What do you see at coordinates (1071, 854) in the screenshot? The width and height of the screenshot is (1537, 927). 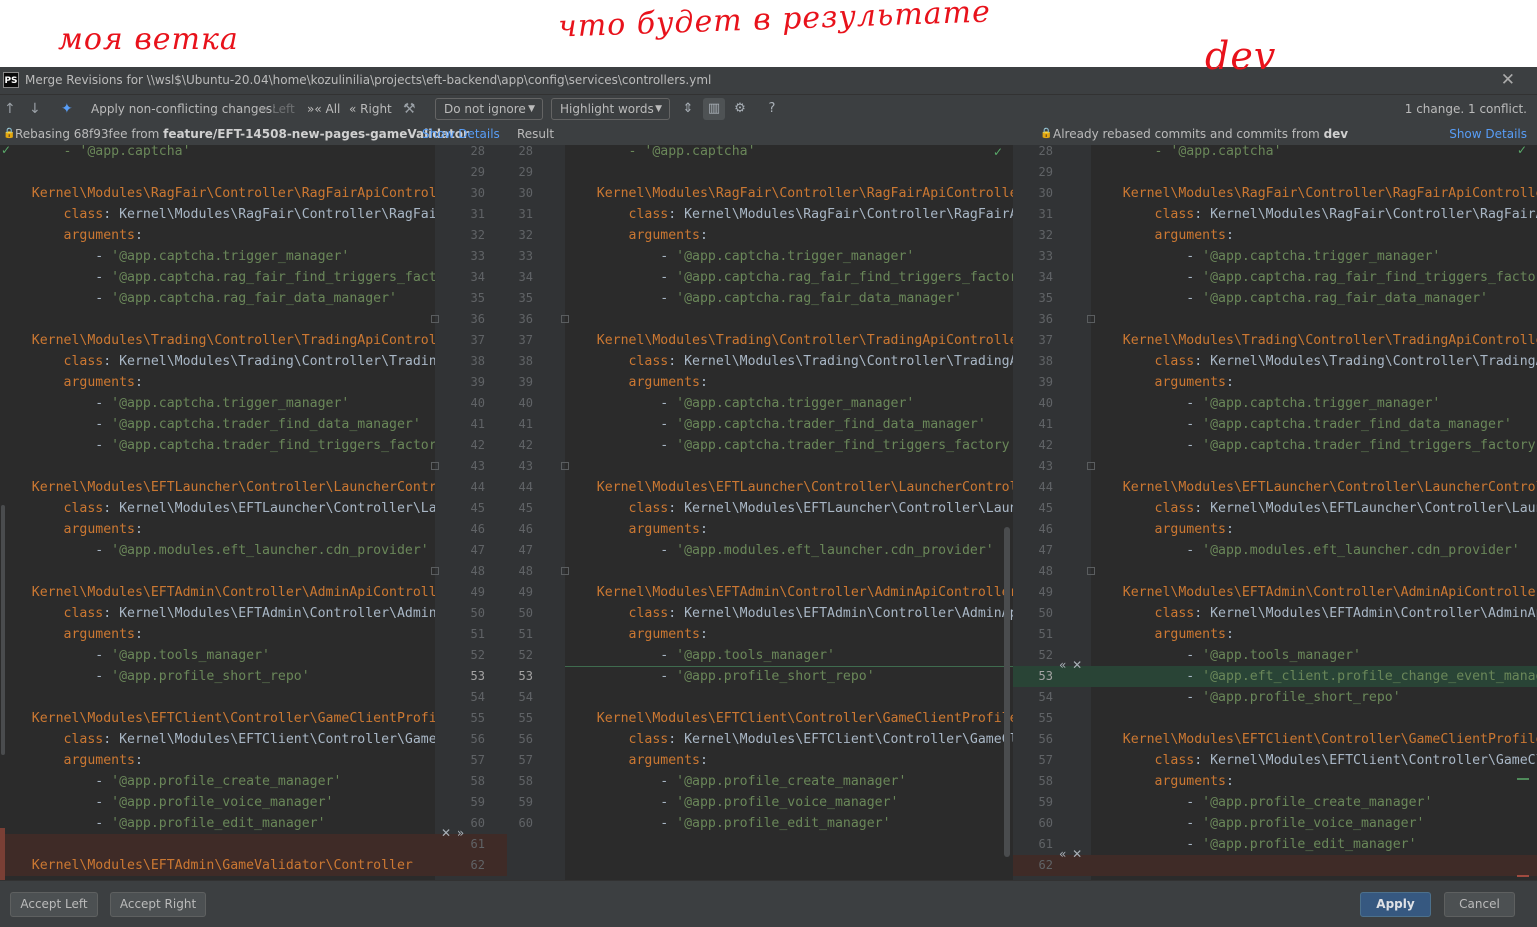 I see `accept-right-conflict-button: « ✕` at bounding box center [1071, 854].